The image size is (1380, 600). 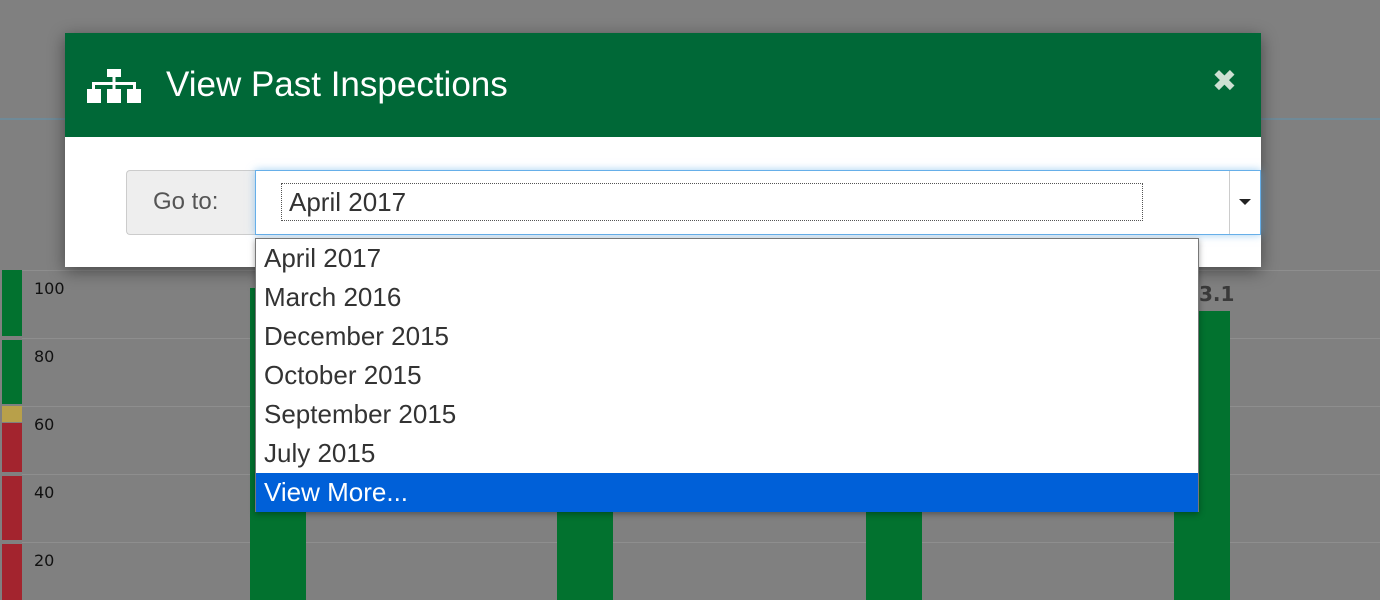 What do you see at coordinates (727, 258) in the screenshot?
I see `dropdown-option: April 2017` at bounding box center [727, 258].